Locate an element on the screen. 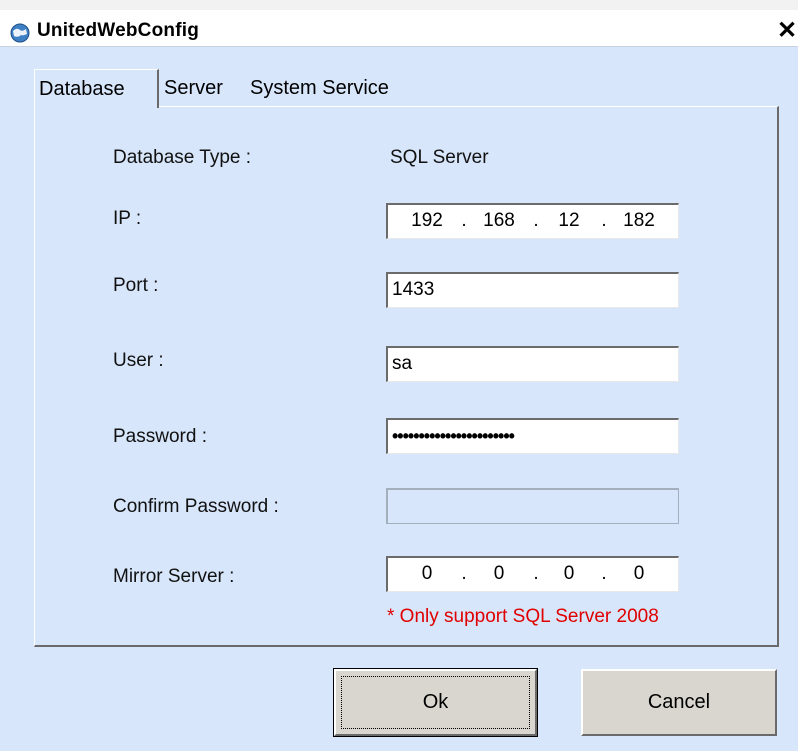 This screenshot has width=798, height=751. ip-octet: 182 is located at coordinates (639, 221).